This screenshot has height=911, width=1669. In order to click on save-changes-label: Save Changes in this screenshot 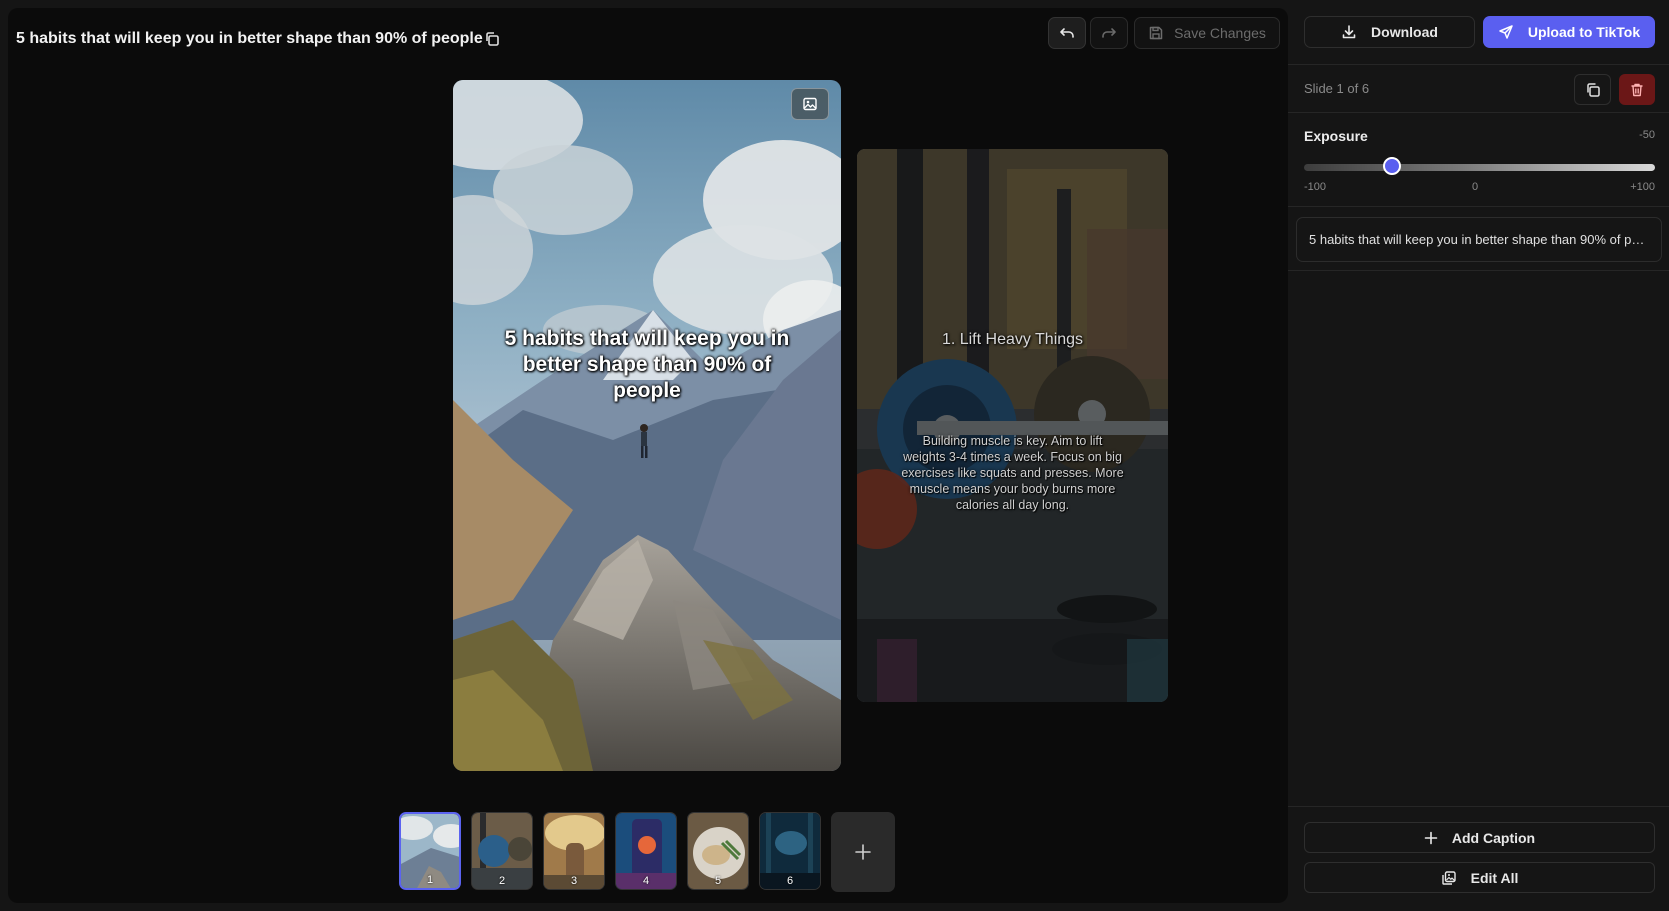, I will do `click(1220, 33)`.